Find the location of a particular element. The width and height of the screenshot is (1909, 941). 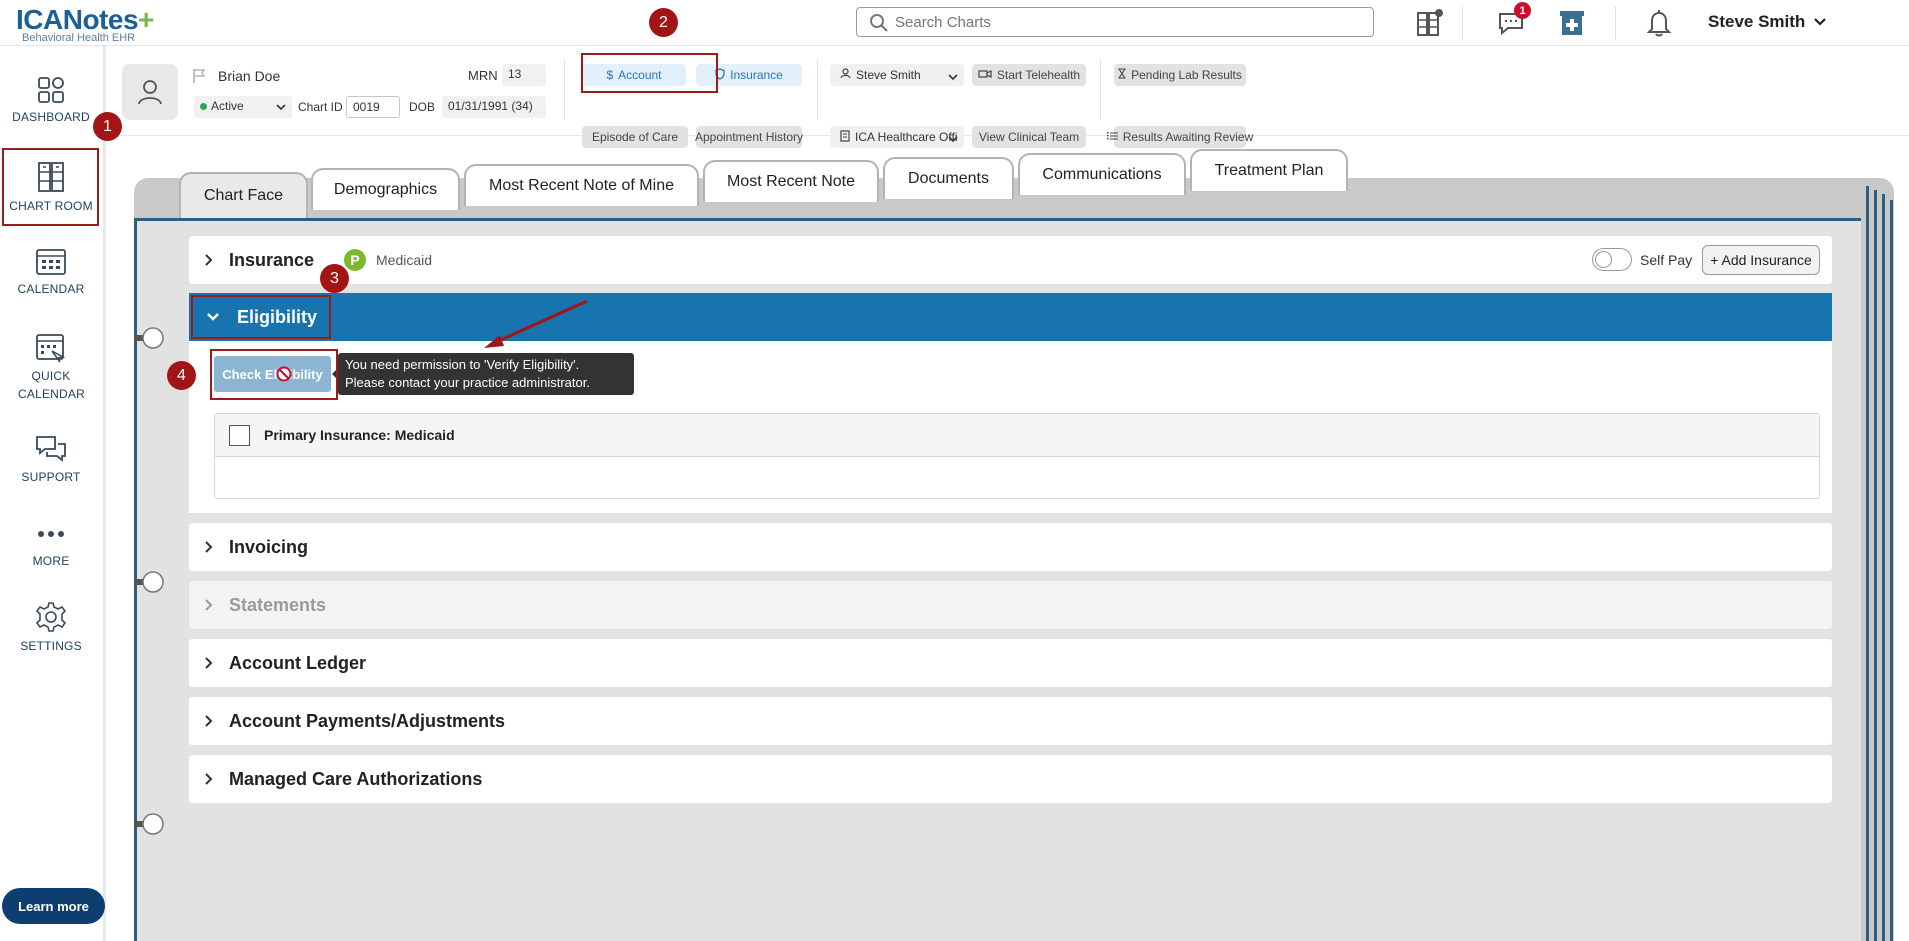

dob-value: 01/31/1991 (34) is located at coordinates (494, 107).